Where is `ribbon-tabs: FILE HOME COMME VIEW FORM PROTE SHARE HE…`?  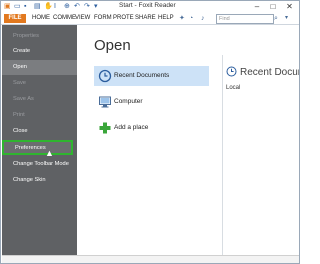
ribbon-tabs: FILE HOME COMME VIEW FORM PROTE SHARE HE… is located at coordinates (150, 19).